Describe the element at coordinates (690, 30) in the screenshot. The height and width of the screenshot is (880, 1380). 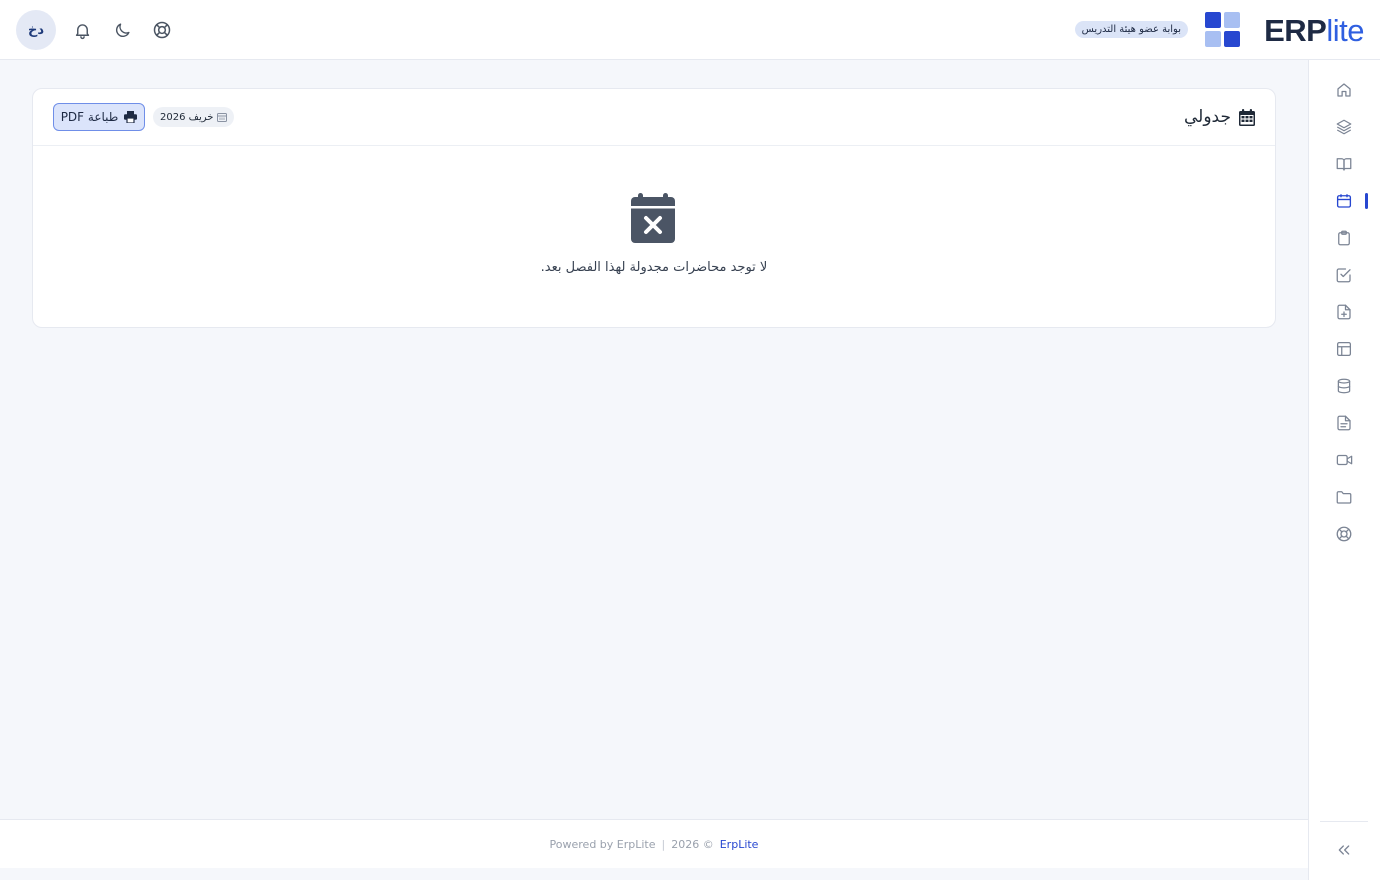
I see `top-header: ERPlite بوابة عضو هيئة التدريس دخ` at that location.